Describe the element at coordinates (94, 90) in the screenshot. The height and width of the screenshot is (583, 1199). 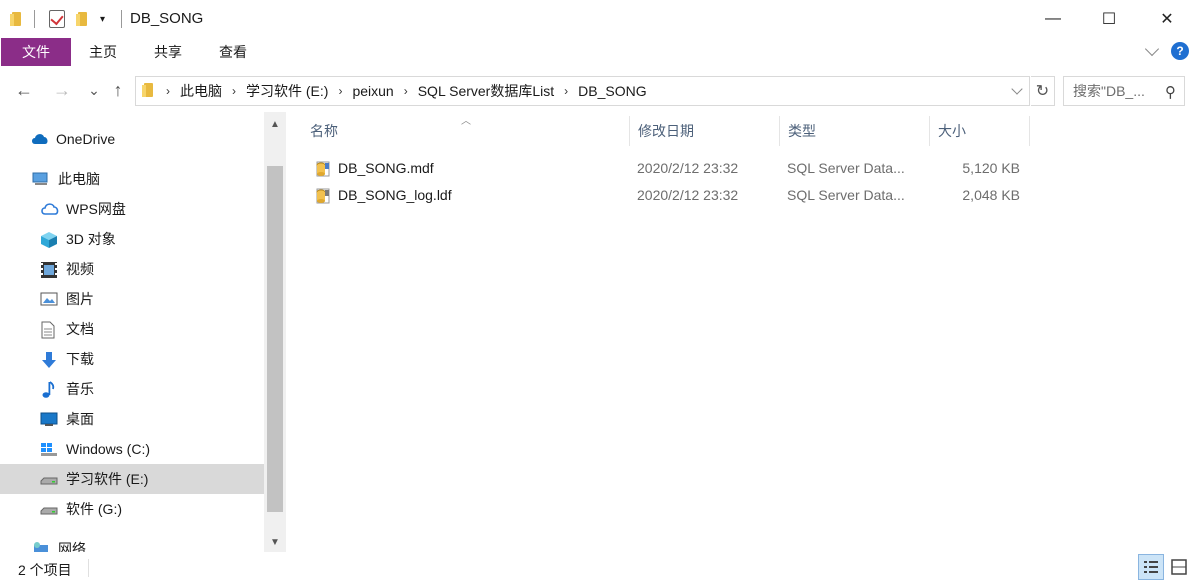
I see `recent-locations-button: ⌄` at that location.